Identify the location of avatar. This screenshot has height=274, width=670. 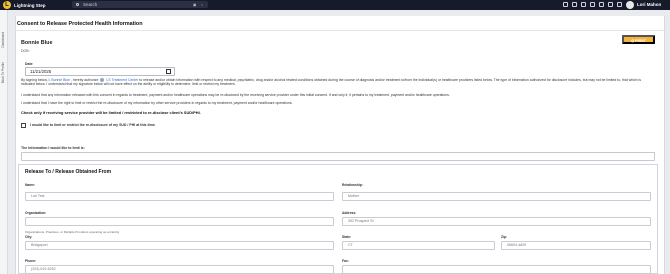
(630, 5).